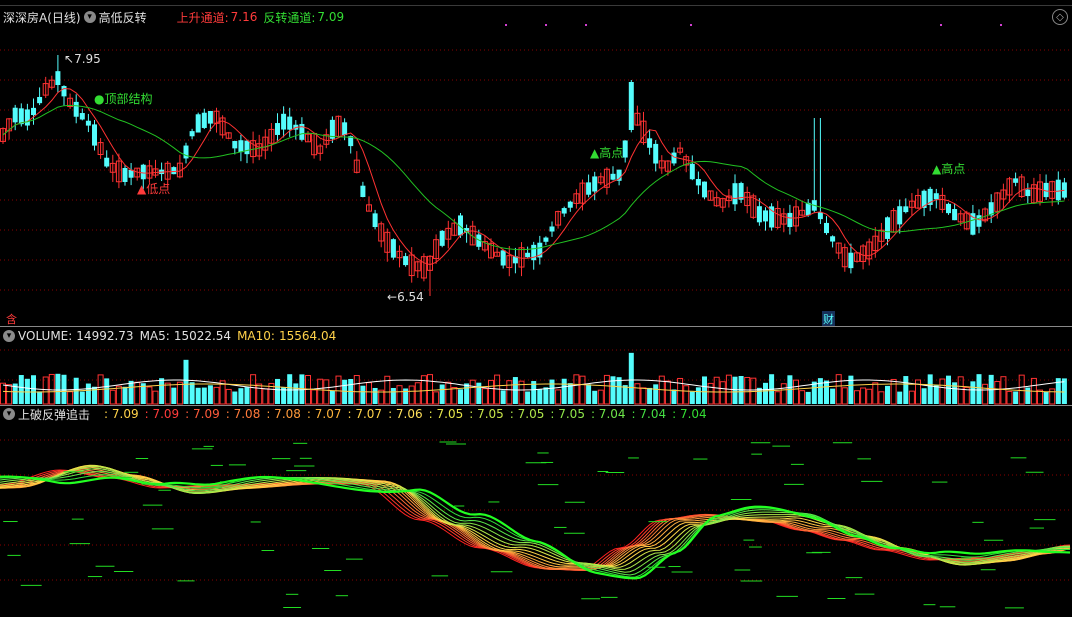 This screenshot has height=617, width=1072. What do you see at coordinates (1060, 17) in the screenshot?
I see `settings-icon: ◇` at bounding box center [1060, 17].